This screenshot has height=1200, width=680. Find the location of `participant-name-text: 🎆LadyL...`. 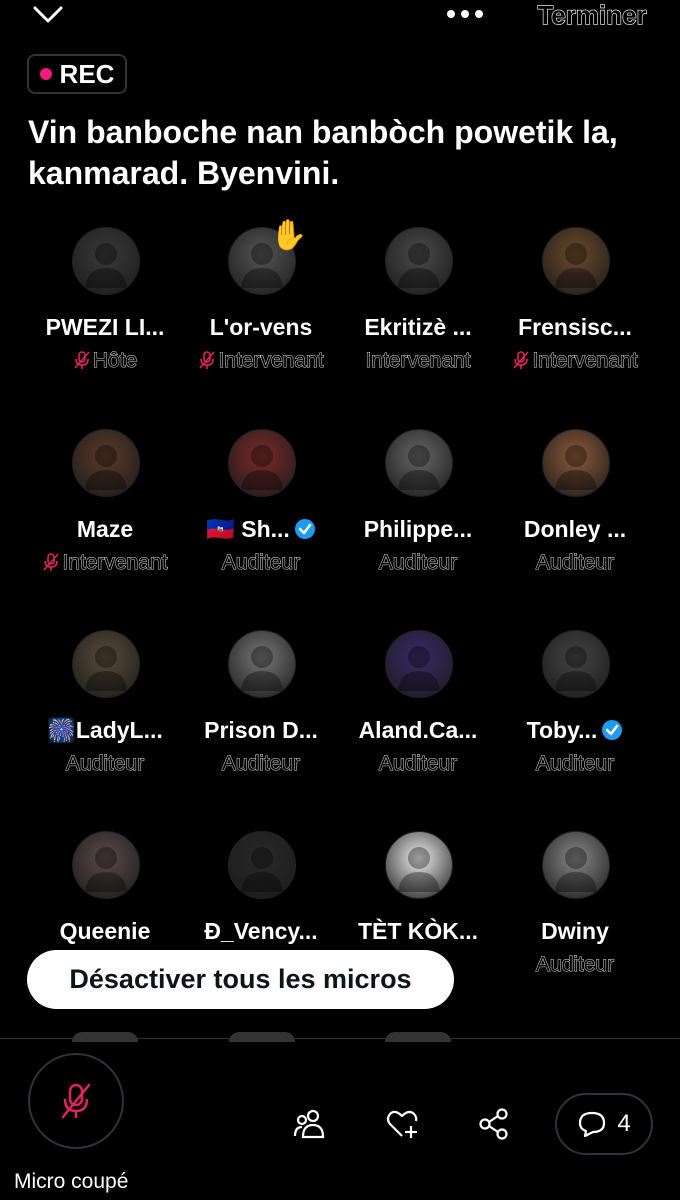

participant-name-text: 🎆LadyL... is located at coordinates (105, 730).